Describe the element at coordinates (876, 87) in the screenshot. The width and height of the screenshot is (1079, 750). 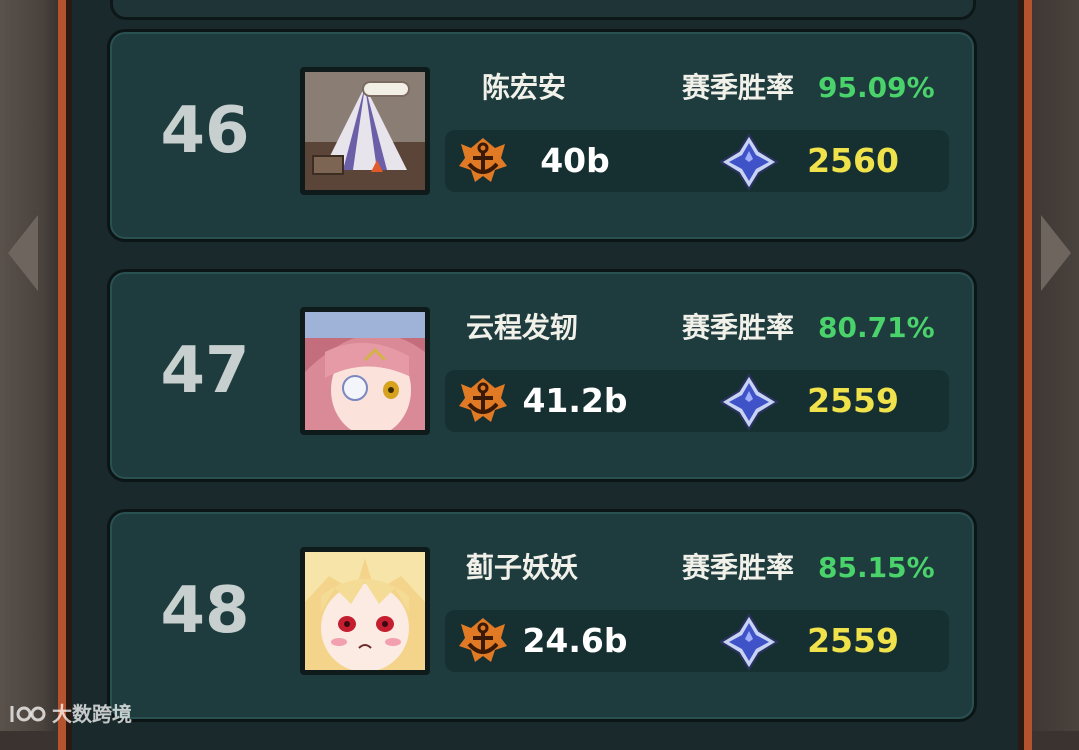
I see `win-rate-value: 95.09%` at that location.